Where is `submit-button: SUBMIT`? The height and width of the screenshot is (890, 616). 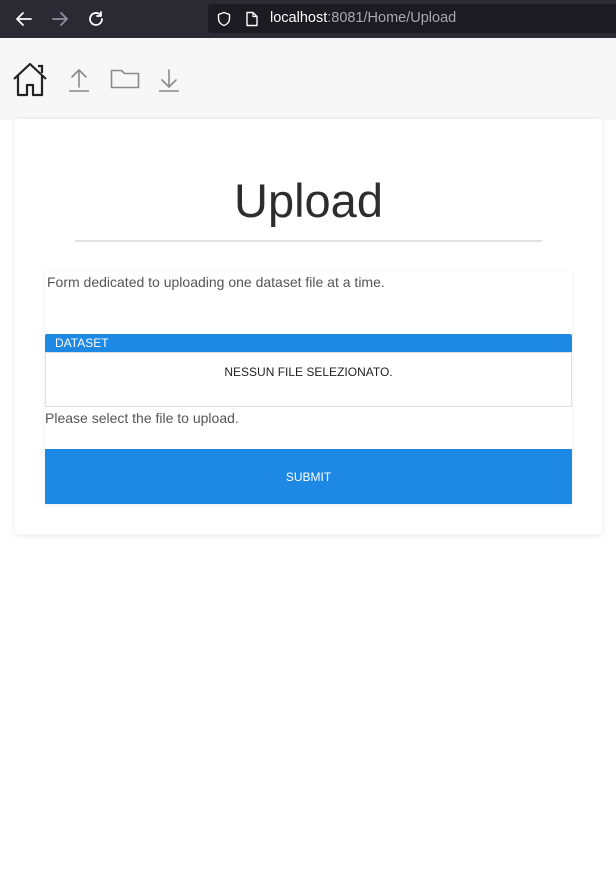 submit-button: SUBMIT is located at coordinates (308, 476).